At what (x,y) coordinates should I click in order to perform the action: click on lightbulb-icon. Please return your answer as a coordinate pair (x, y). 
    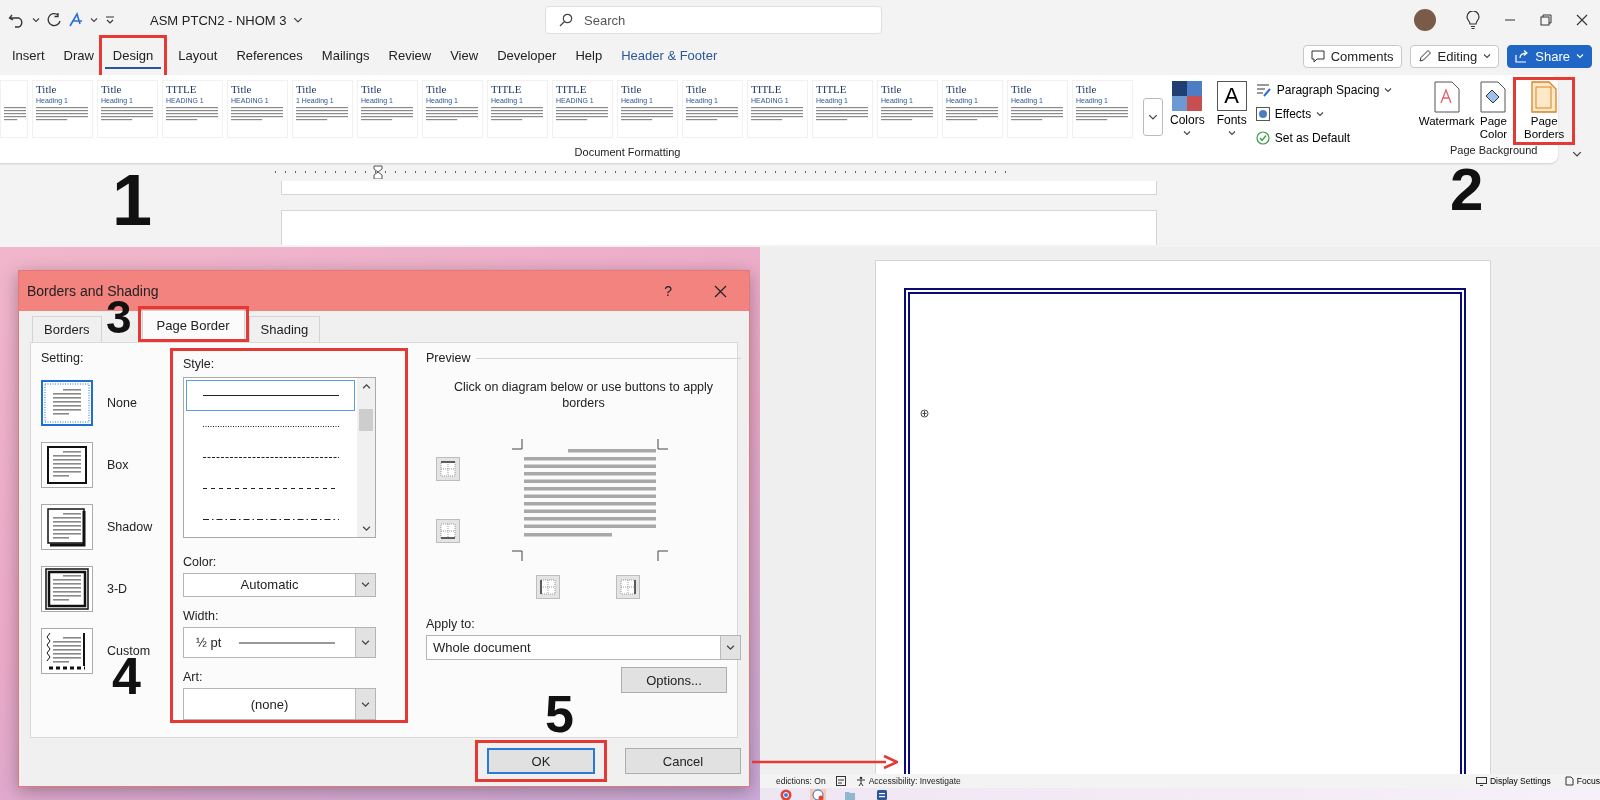
    Looking at the image, I should click on (1473, 20).